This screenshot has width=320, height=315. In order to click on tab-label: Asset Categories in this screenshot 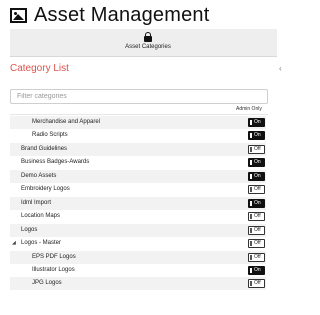, I will do `click(148, 47)`.